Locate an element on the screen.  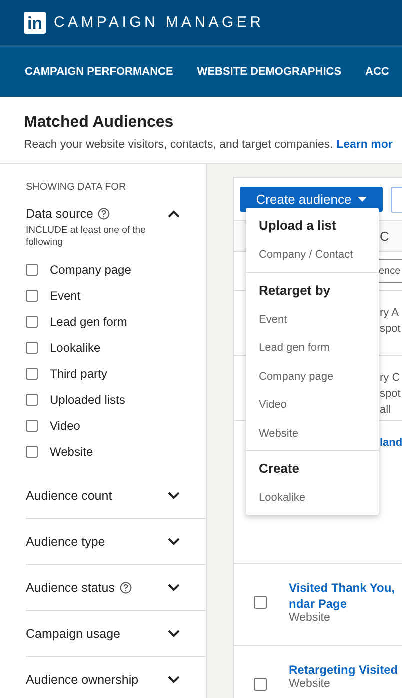
filter-label: Data source is located at coordinates (60, 214).